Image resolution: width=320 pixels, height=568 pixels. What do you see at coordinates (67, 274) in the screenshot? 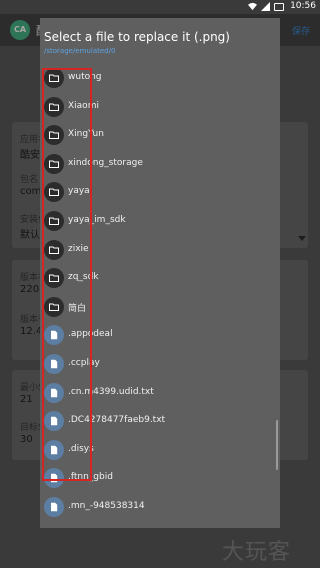
I see `annotation-highlight-box` at bounding box center [67, 274].